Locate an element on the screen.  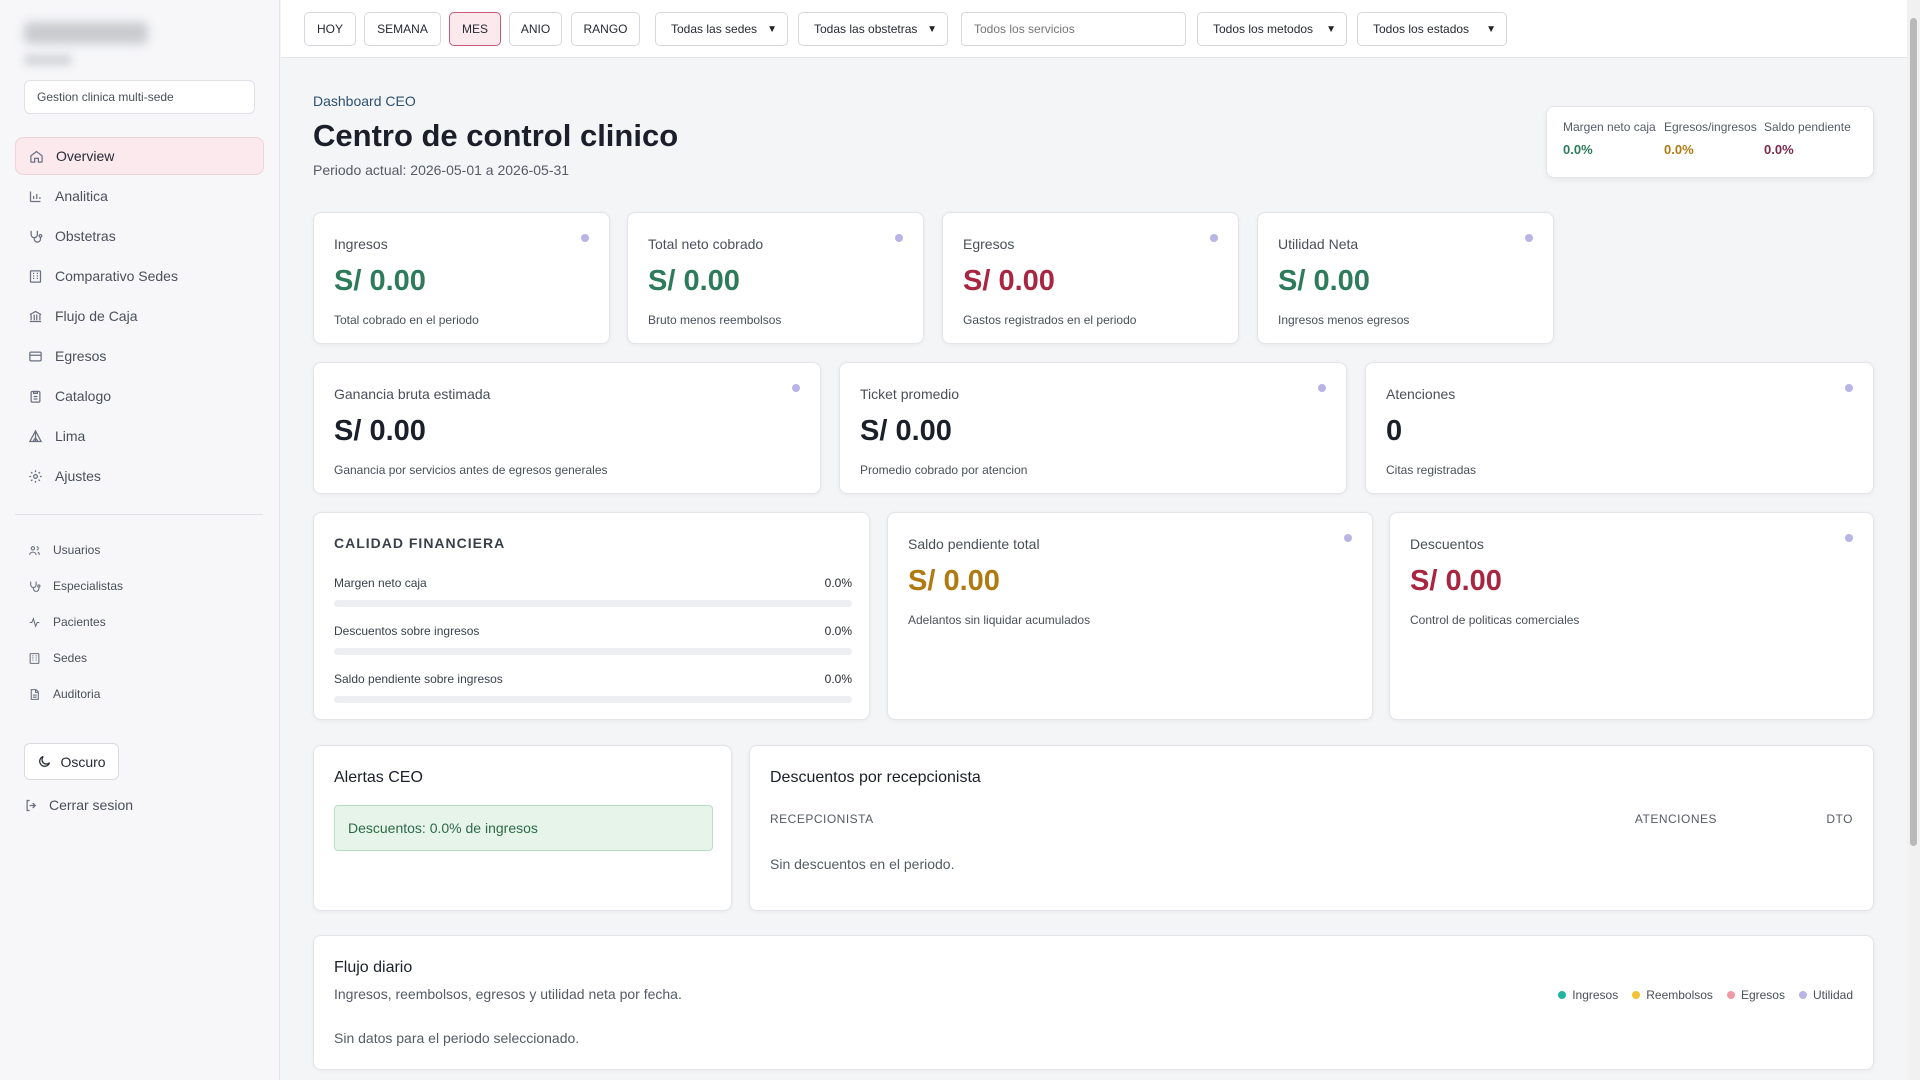
nav-item-egresos: Egresos is located at coordinates (139, 356).